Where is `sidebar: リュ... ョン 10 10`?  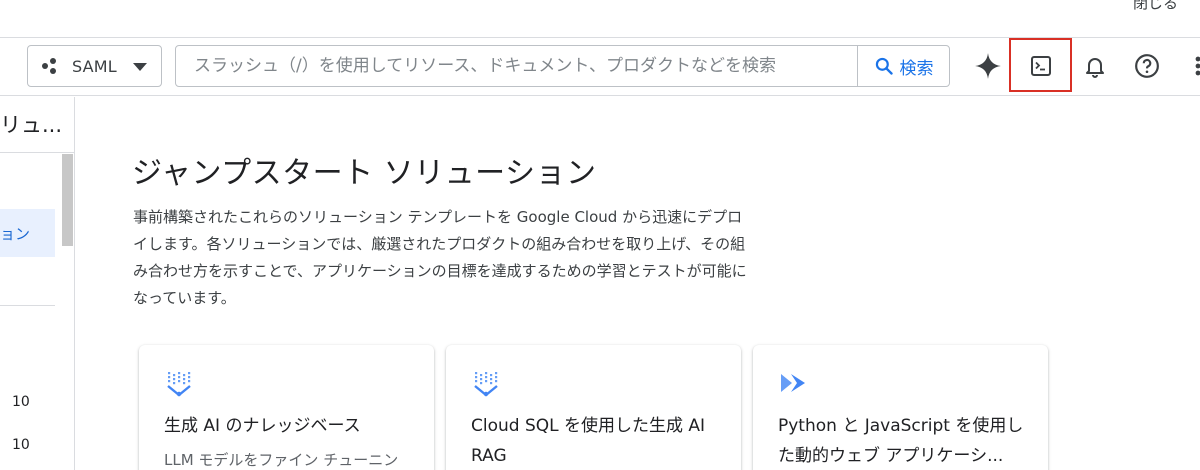 sidebar: リュ... ョン 10 10 is located at coordinates (37, 283).